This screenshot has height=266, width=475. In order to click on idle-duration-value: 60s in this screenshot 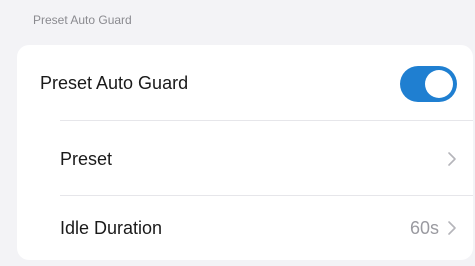, I will do `click(424, 228)`.